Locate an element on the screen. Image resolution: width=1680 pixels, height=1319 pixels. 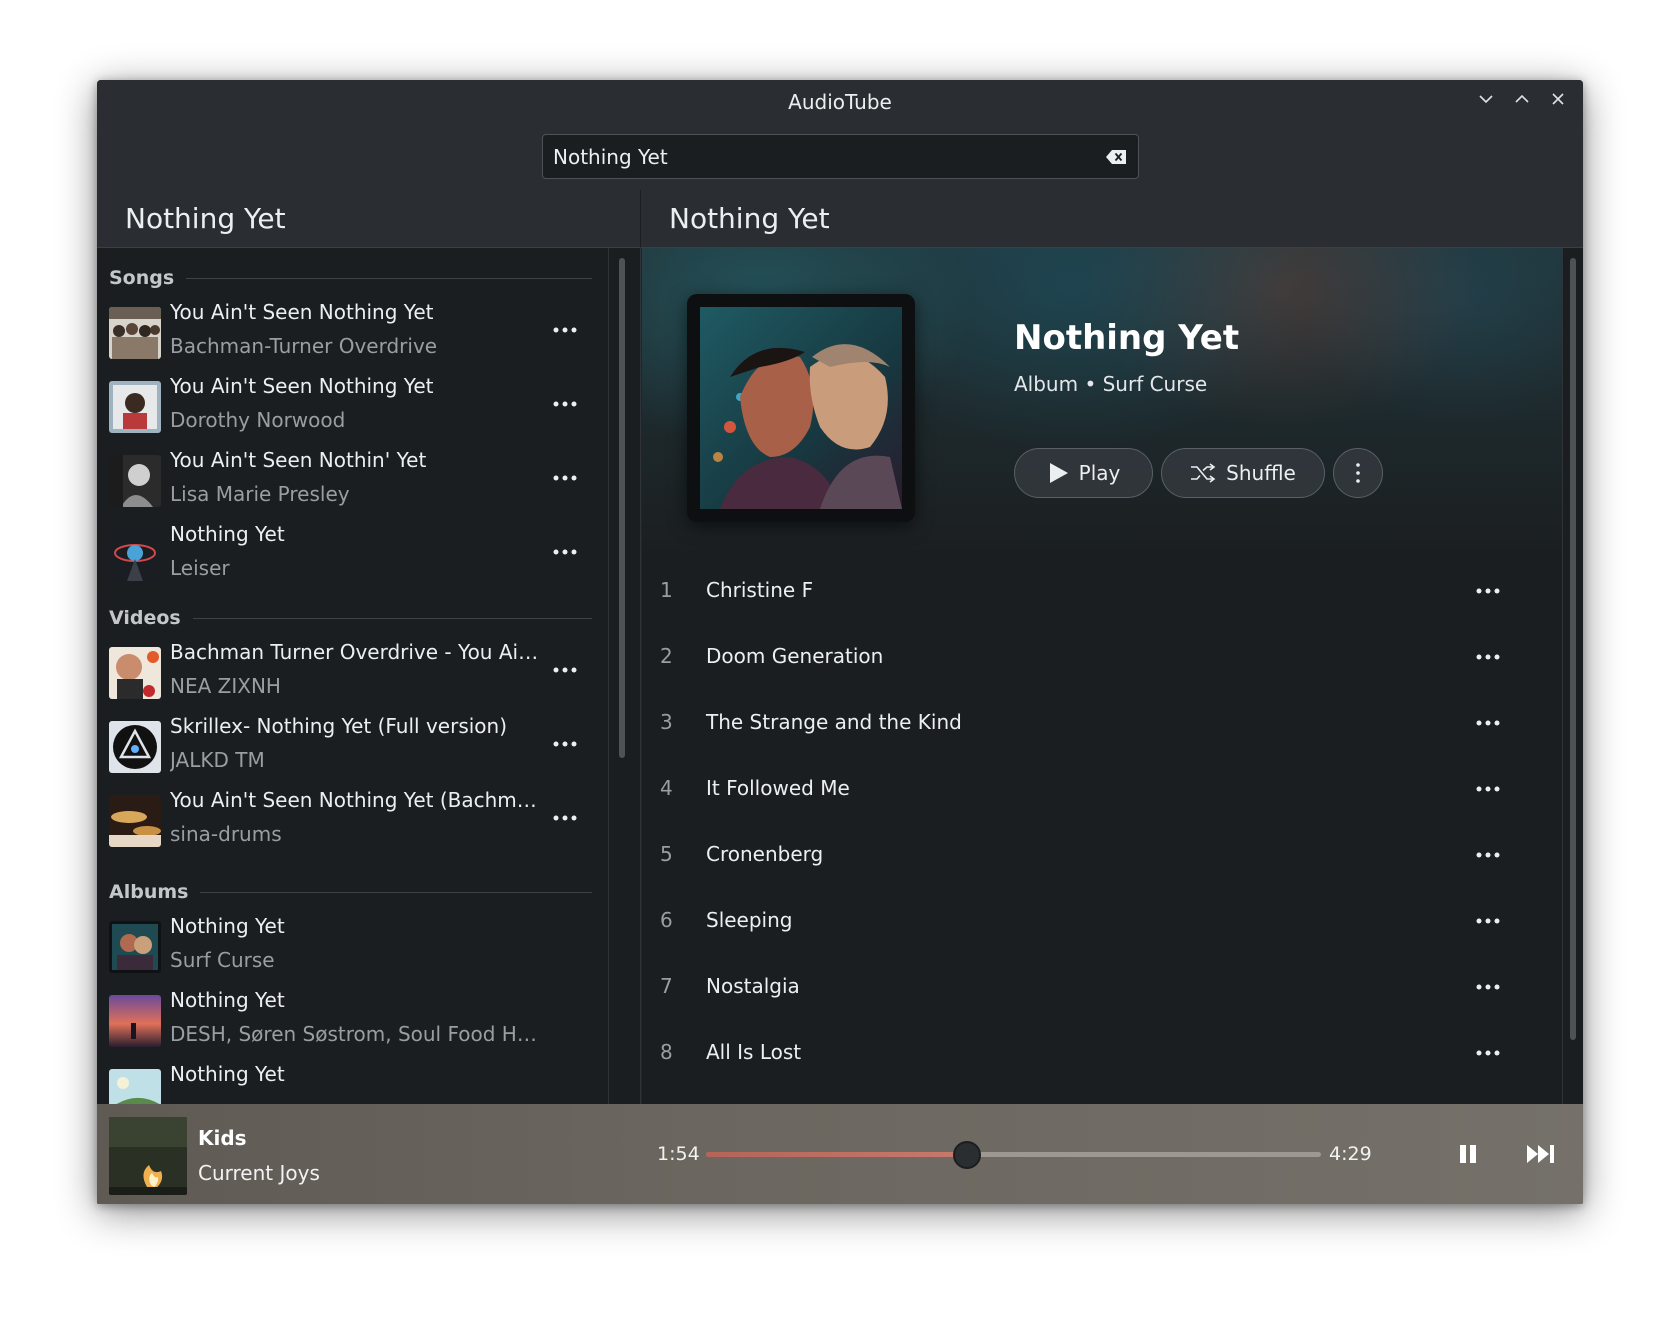
maximize-button is located at coordinates (1522, 99).